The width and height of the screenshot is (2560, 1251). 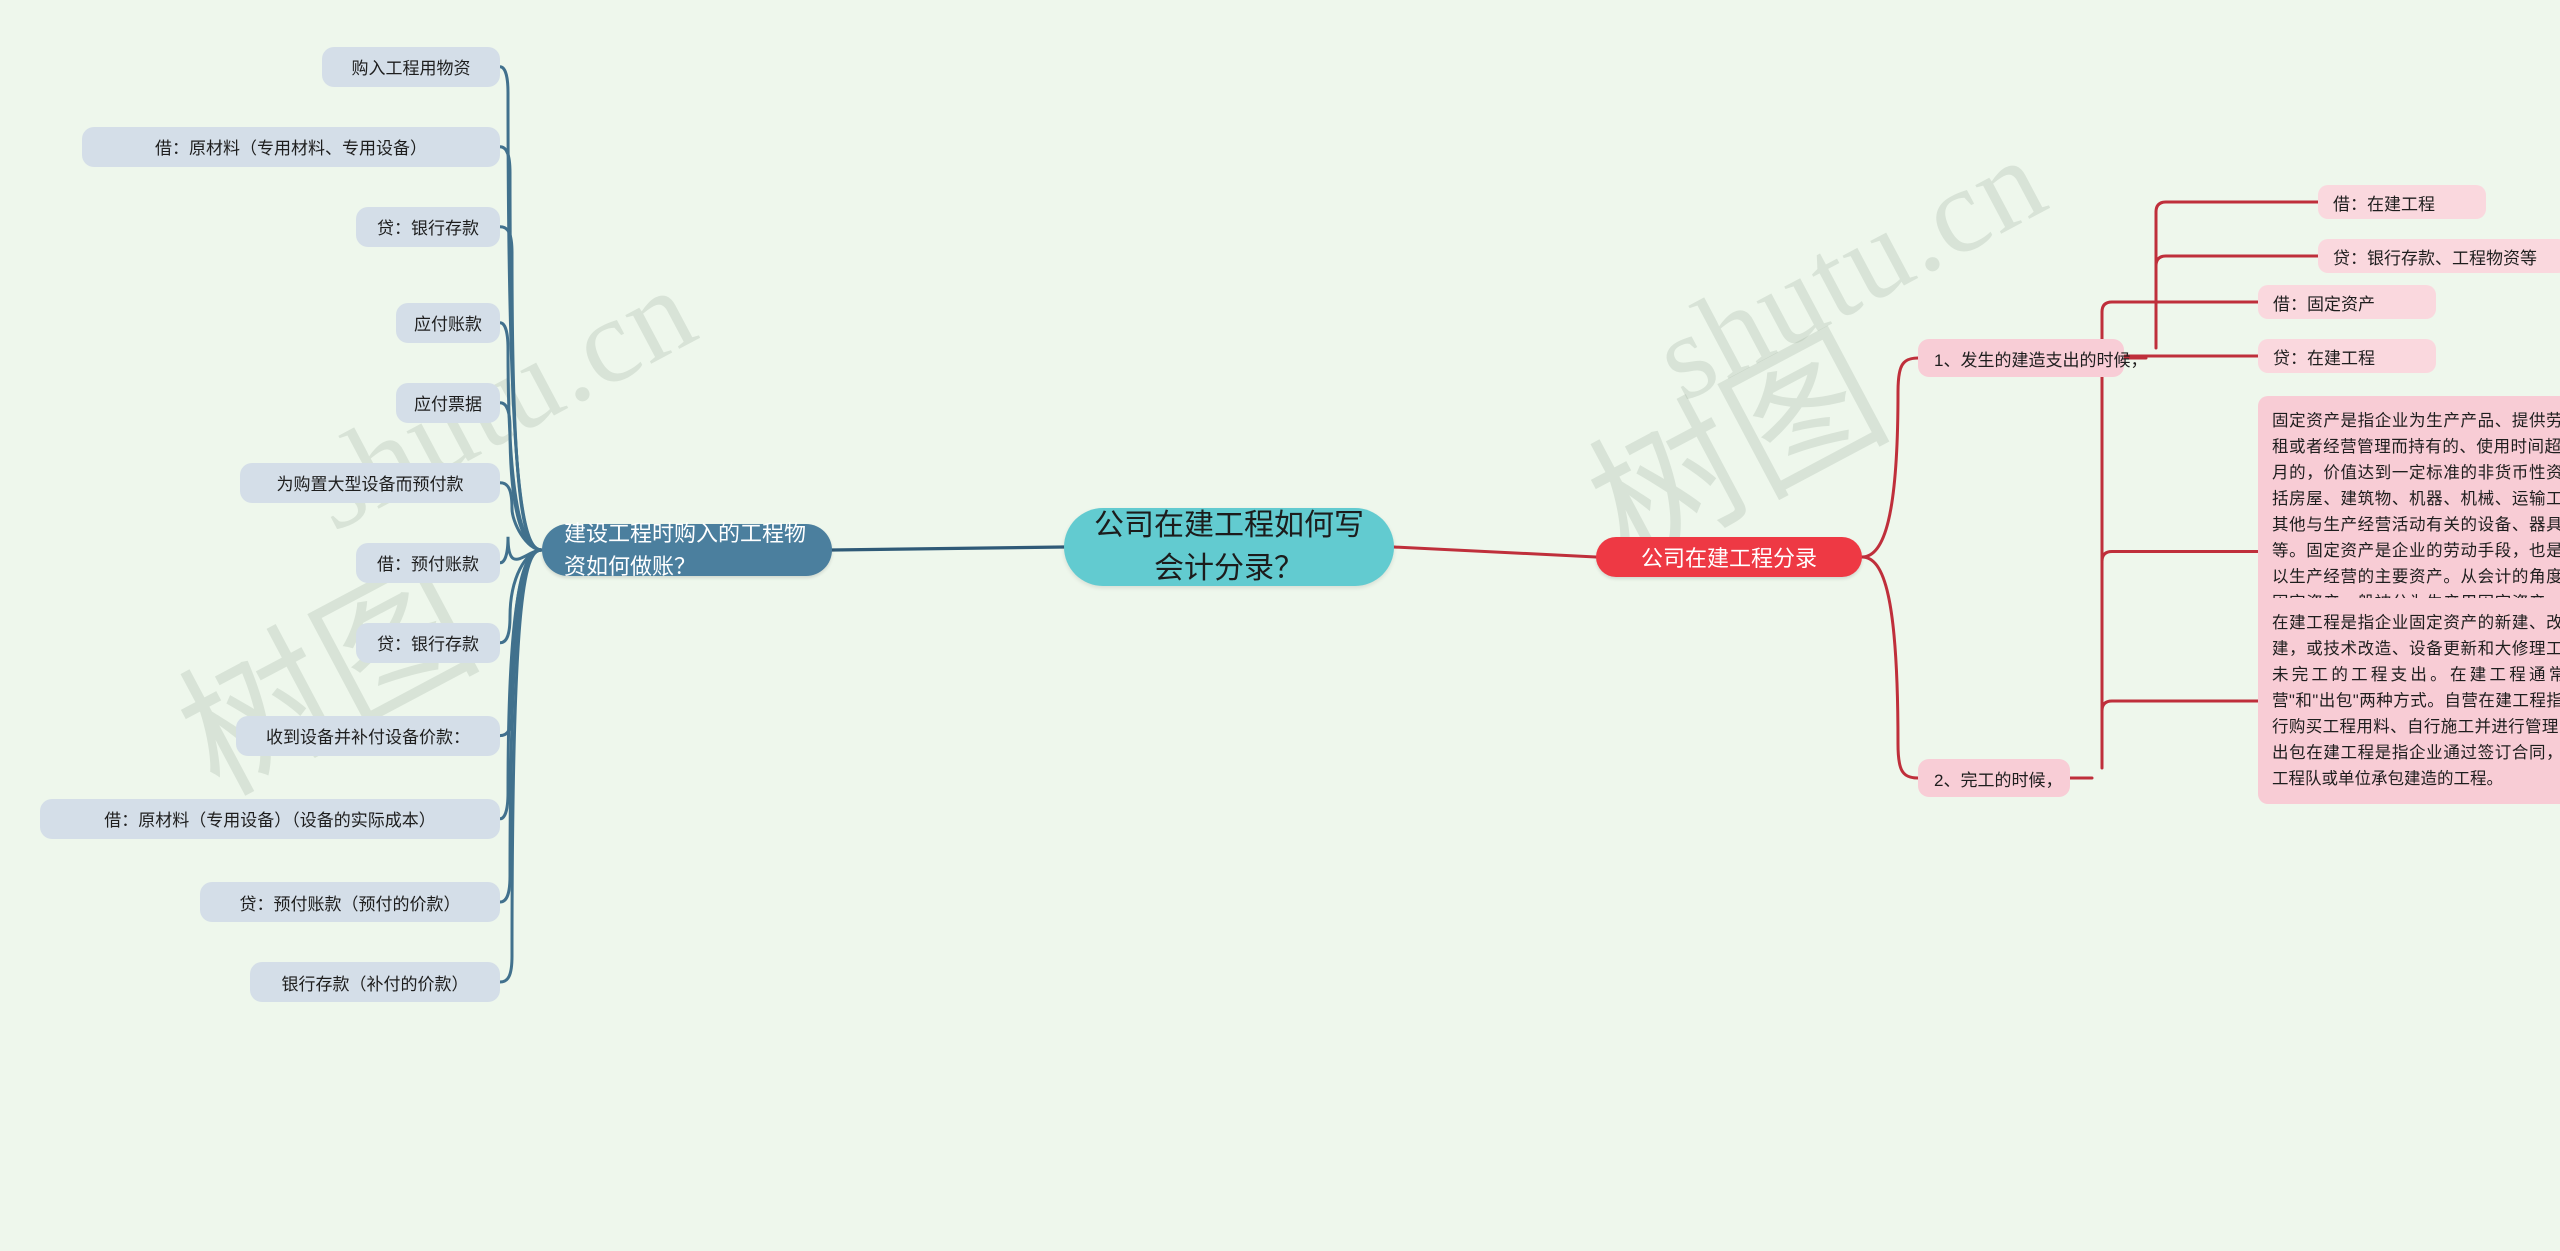 I want to click on list-item: 应付账款, so click(x=448, y=322).